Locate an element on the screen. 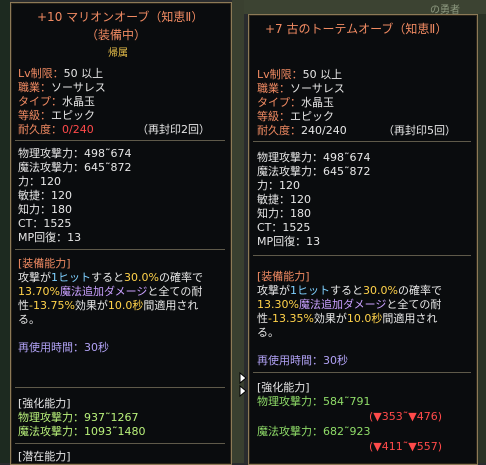 This screenshot has width=486, height=465. item-title: +7 古のトーテムオーブ（知恵Ⅱ） is located at coordinates (356, 29).